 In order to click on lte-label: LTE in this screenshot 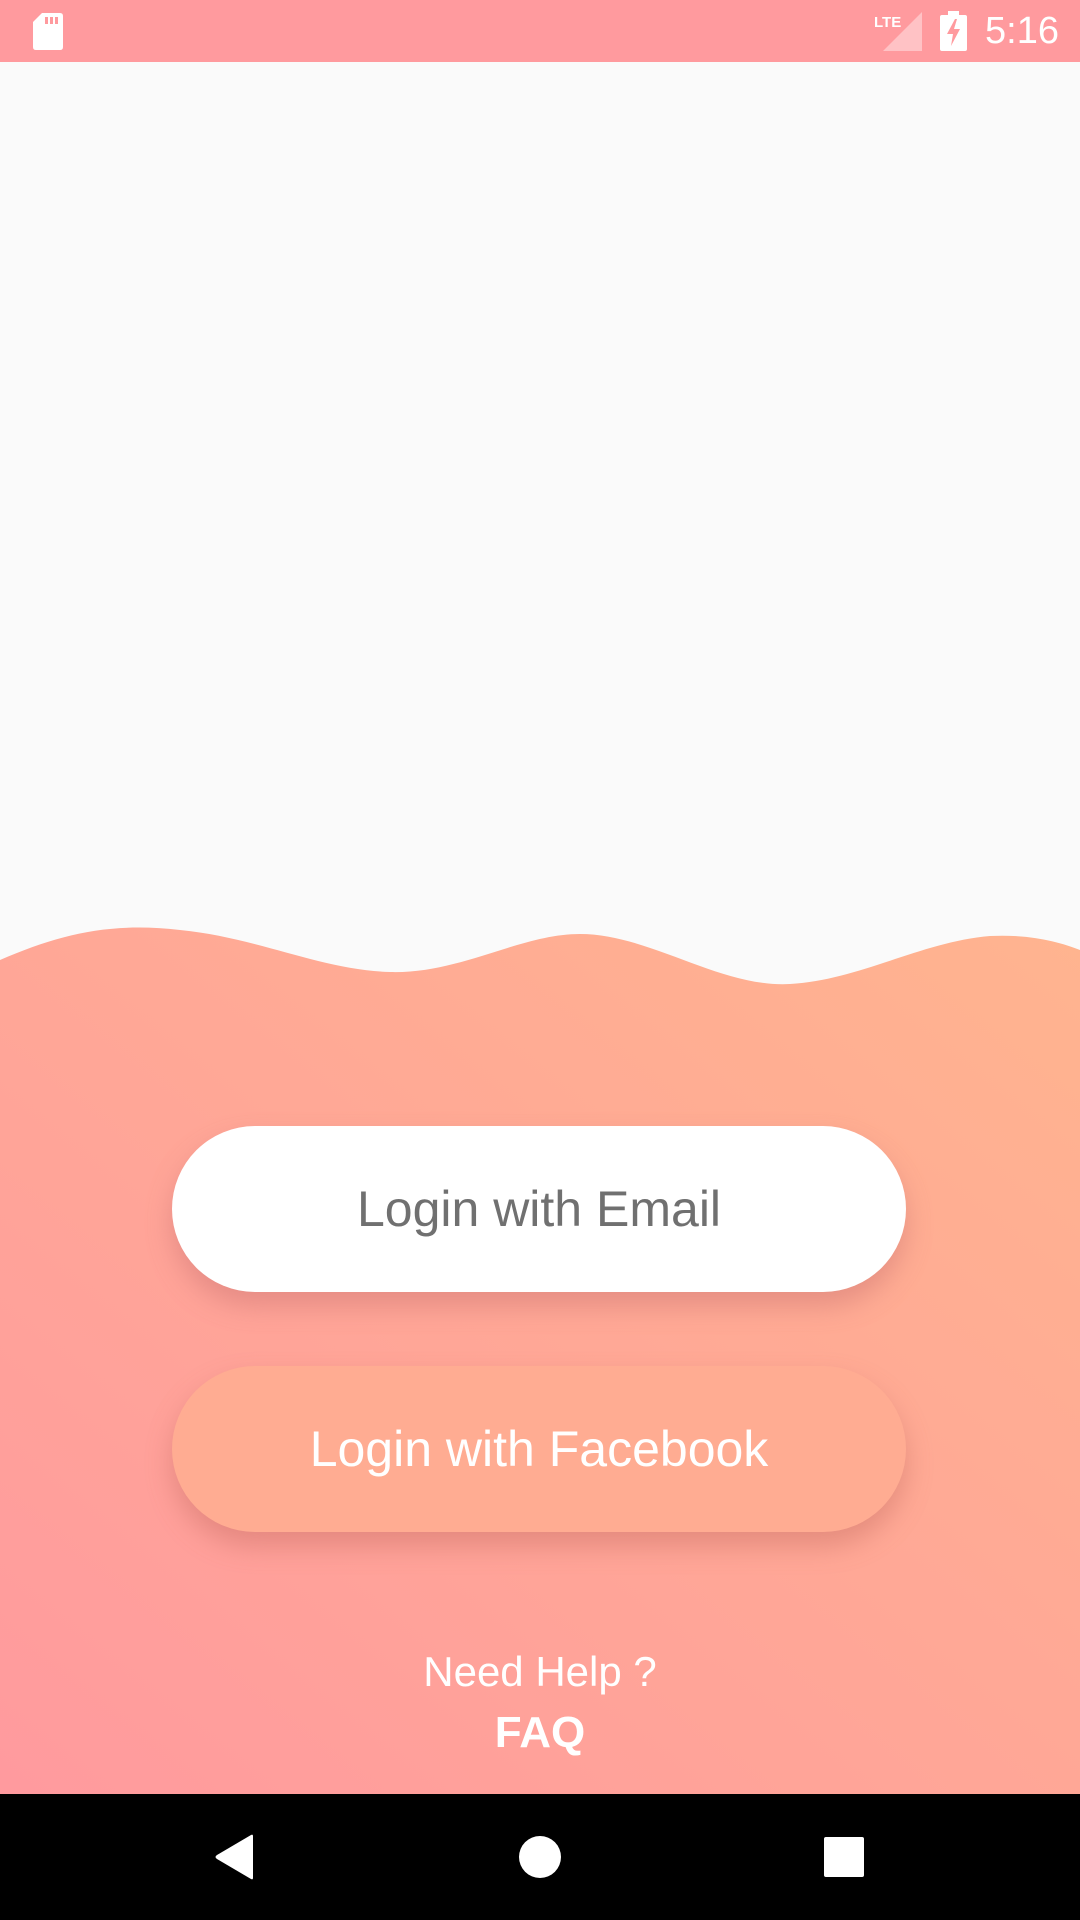, I will do `click(887, 22)`.